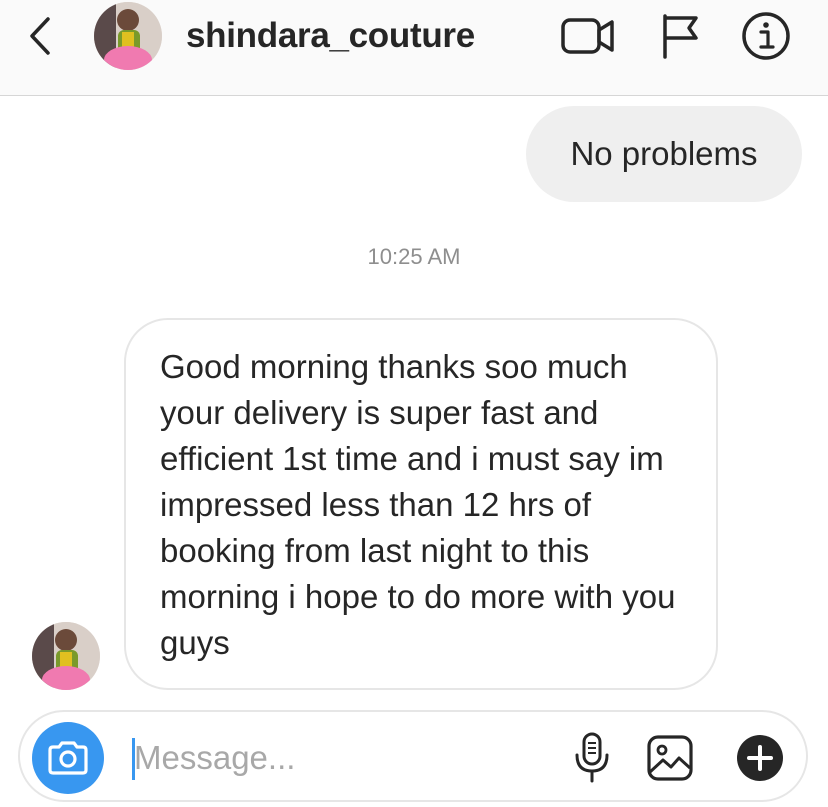 The width and height of the screenshot is (828, 807). I want to click on back-button, so click(40, 36).